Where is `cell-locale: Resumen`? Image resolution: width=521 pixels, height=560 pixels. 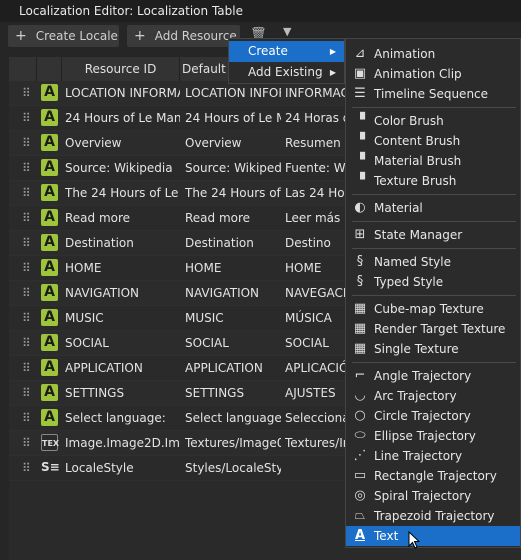 cell-locale: Resumen is located at coordinates (315, 143).